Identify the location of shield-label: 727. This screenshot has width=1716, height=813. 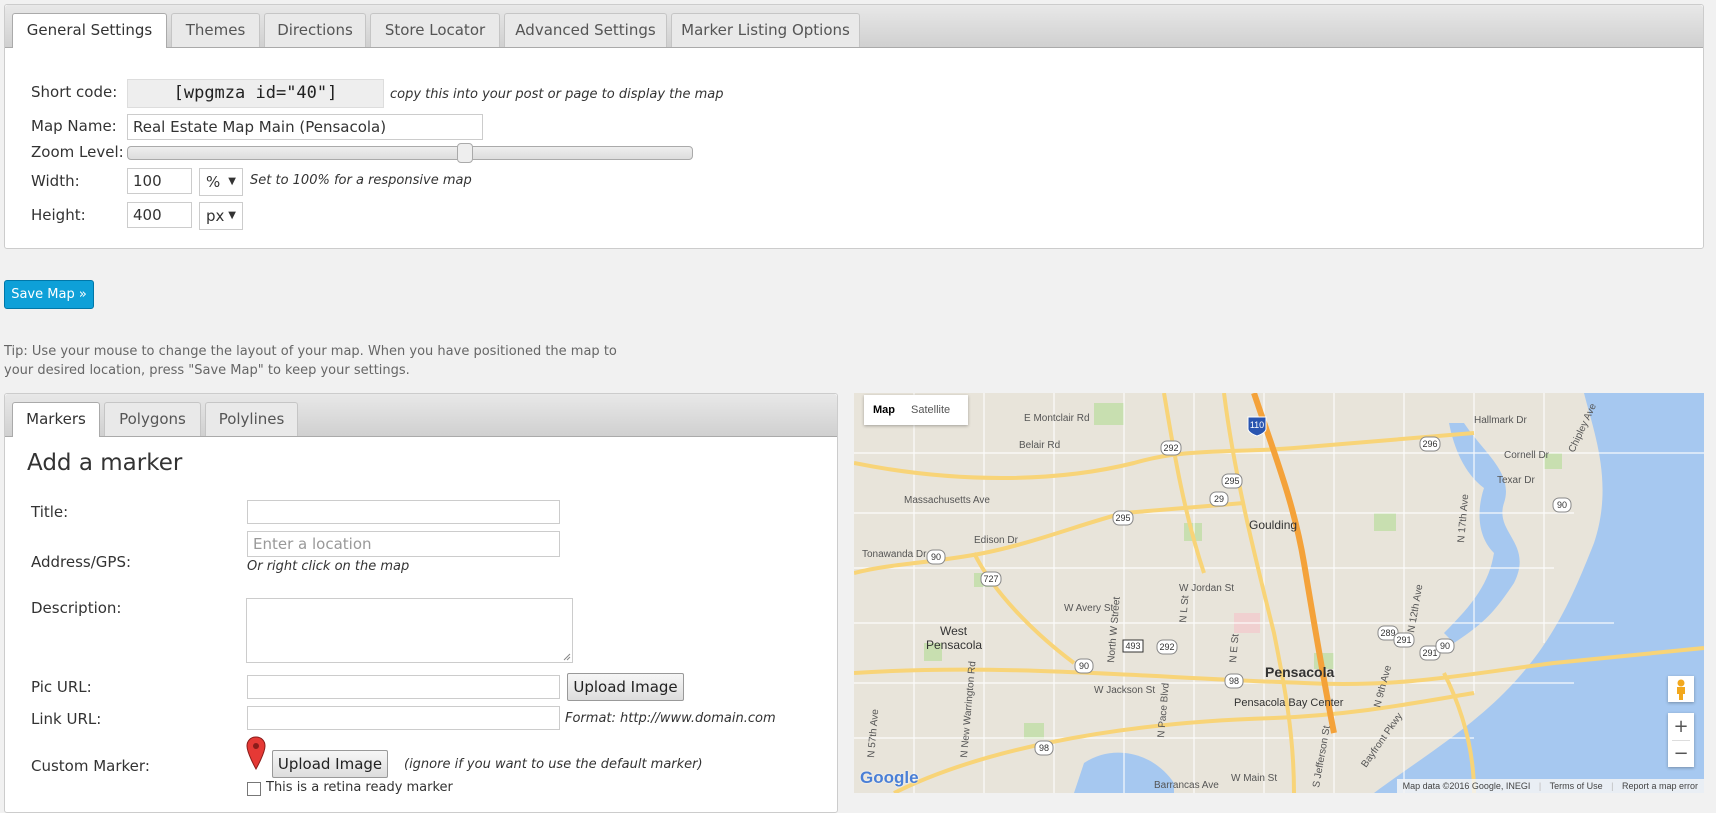
(990, 579).